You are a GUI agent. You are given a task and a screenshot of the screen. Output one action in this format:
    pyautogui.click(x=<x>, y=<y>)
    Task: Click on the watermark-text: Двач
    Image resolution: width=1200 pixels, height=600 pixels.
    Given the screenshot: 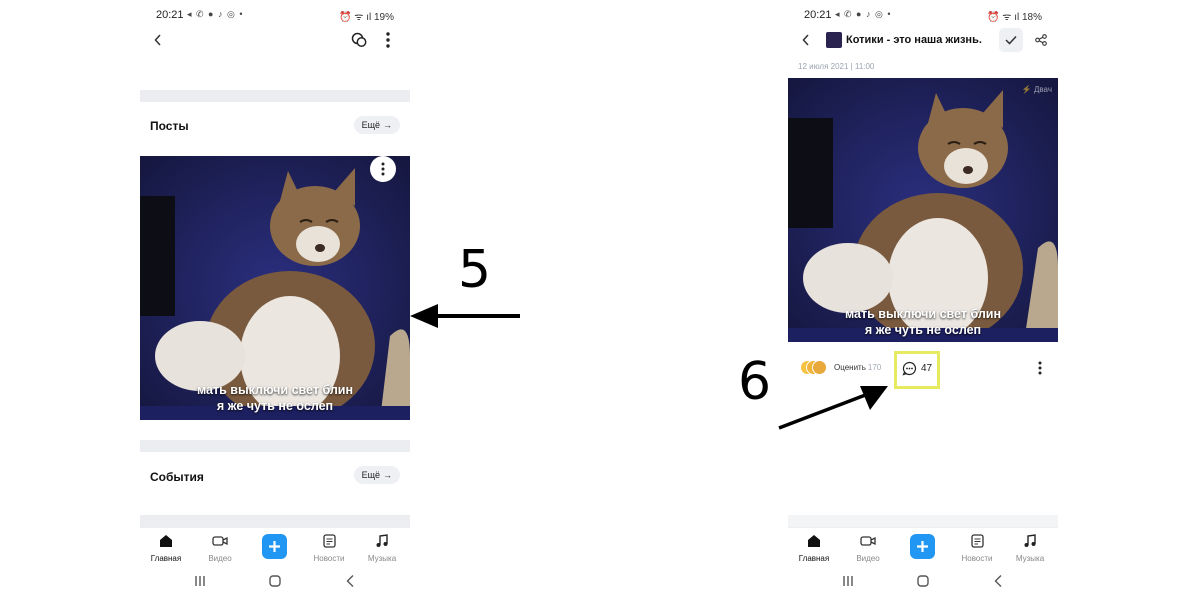 What is the action you would take?
    pyautogui.click(x=1042, y=89)
    